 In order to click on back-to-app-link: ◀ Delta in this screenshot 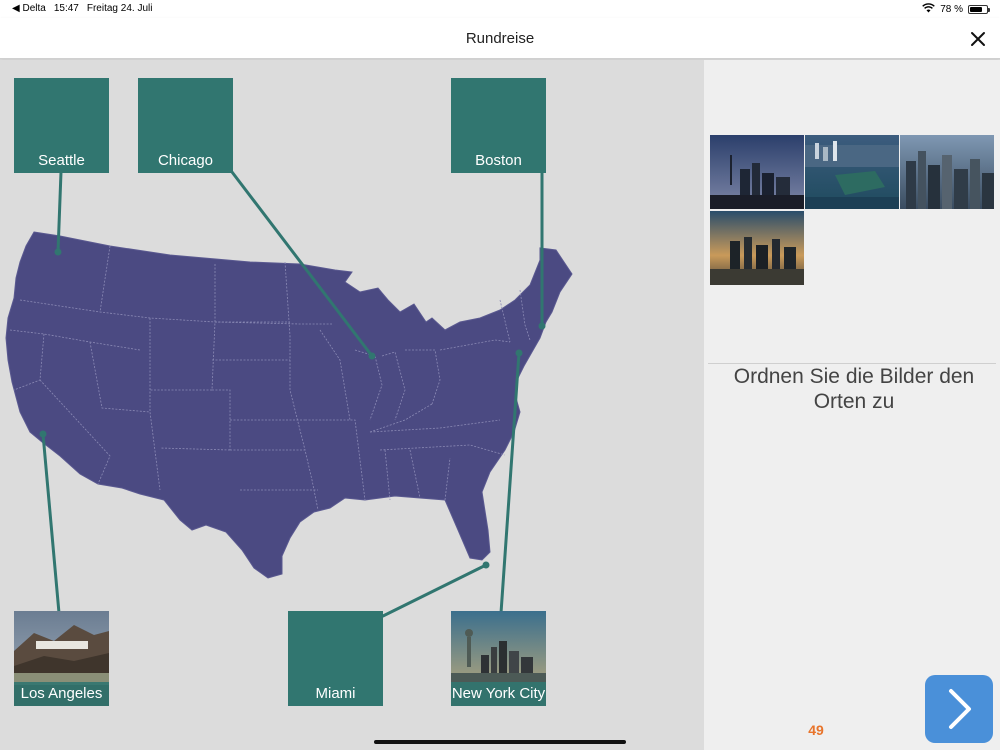, I will do `click(29, 8)`.